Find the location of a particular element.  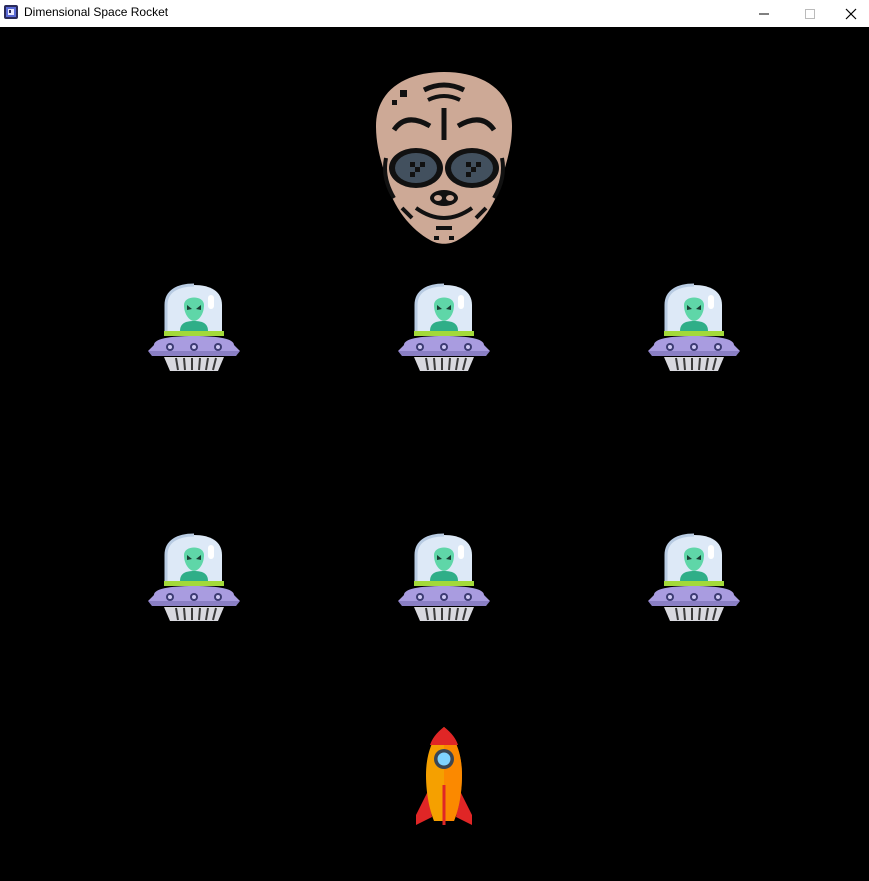

rocket-icon is located at coordinates (444, 776).